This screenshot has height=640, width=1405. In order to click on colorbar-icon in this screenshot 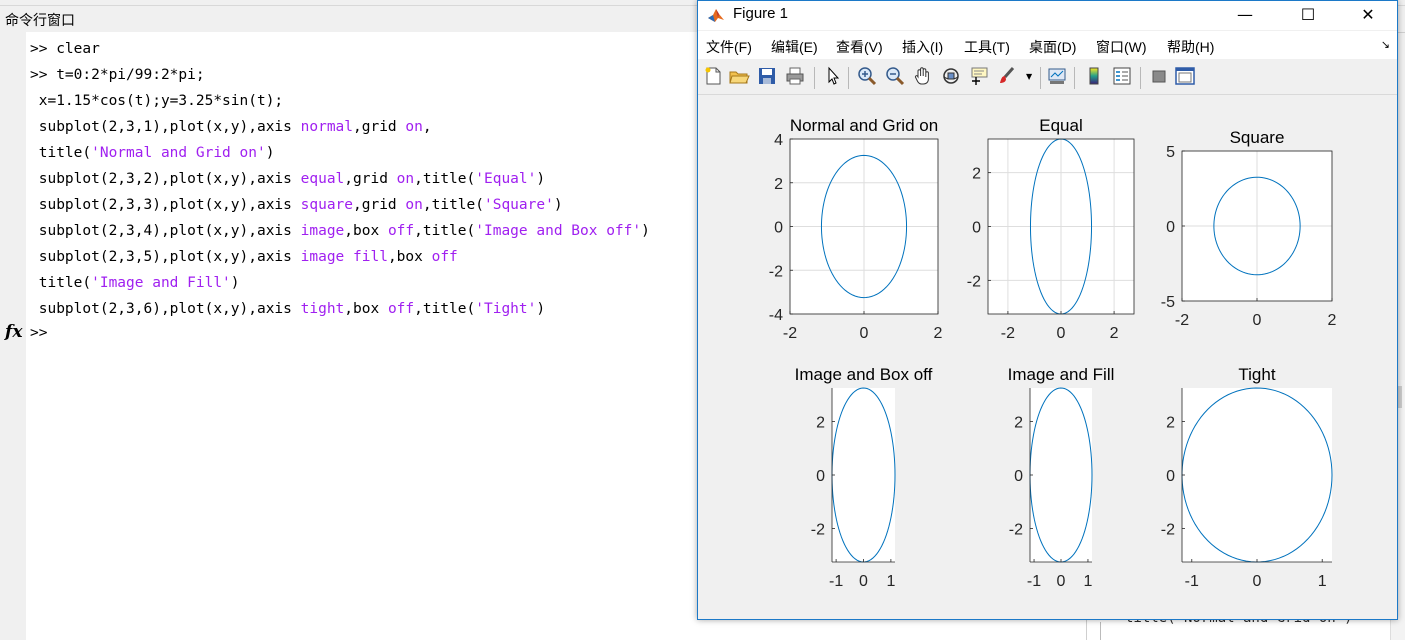, I will do `click(1094, 76)`.